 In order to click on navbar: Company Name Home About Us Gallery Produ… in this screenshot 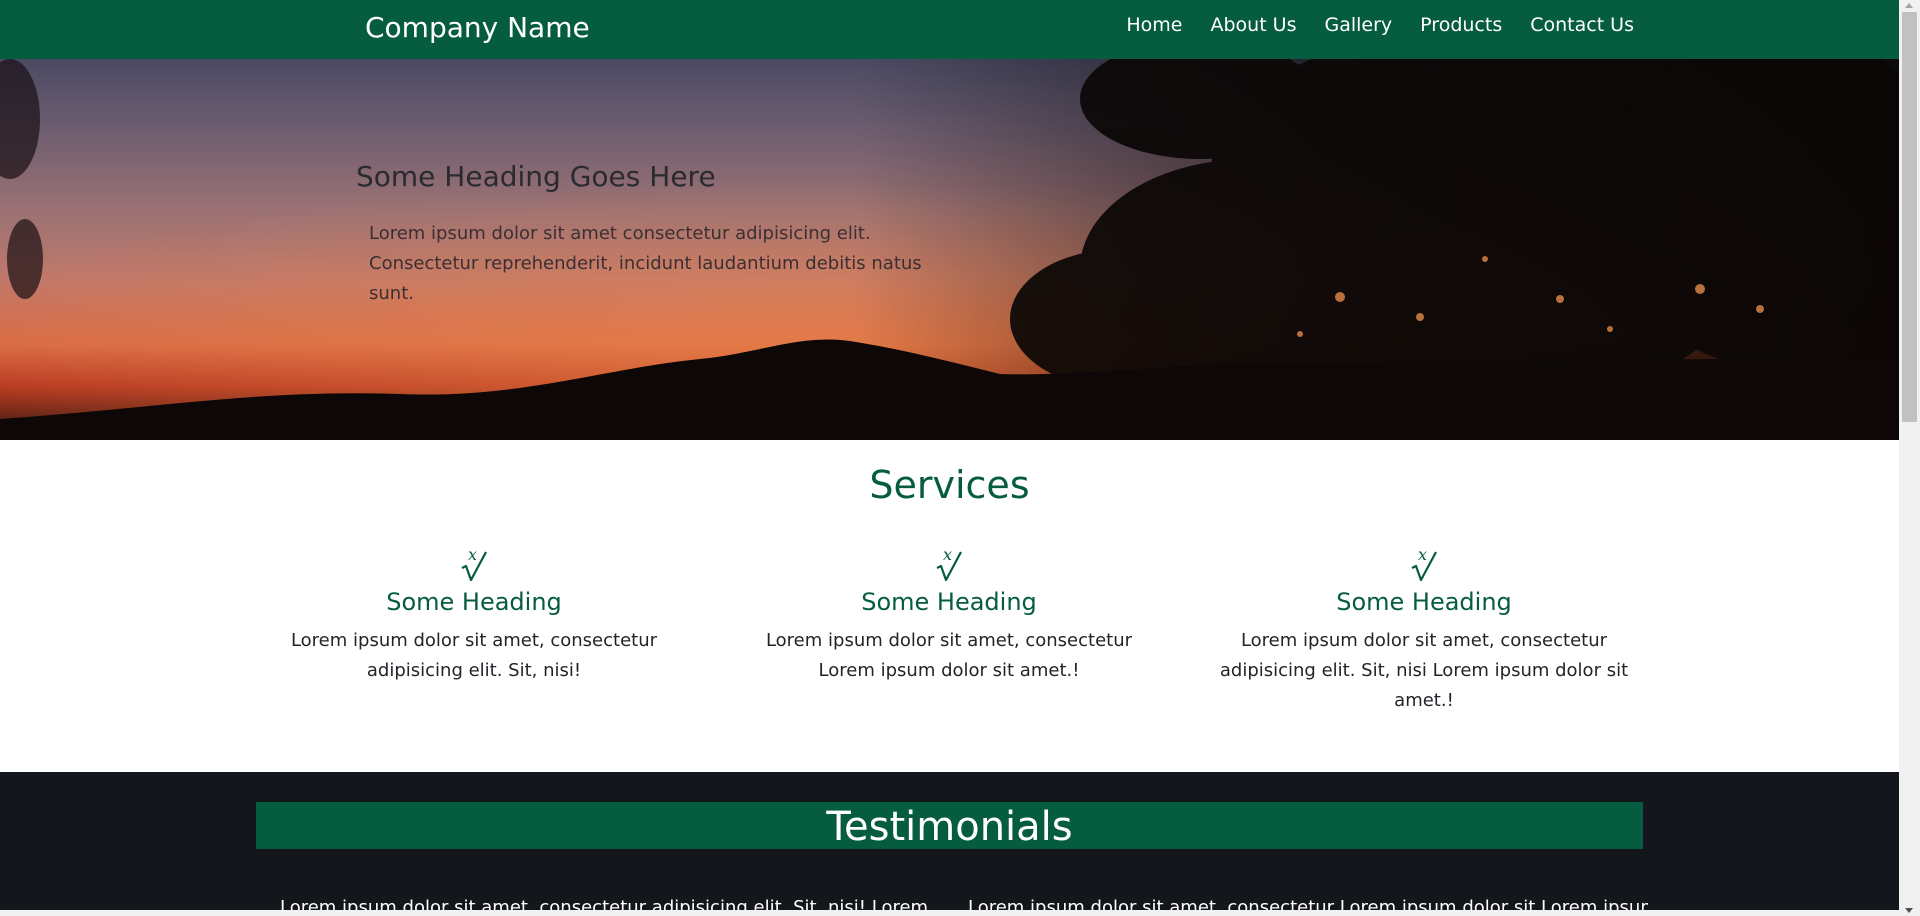, I will do `click(949, 29)`.